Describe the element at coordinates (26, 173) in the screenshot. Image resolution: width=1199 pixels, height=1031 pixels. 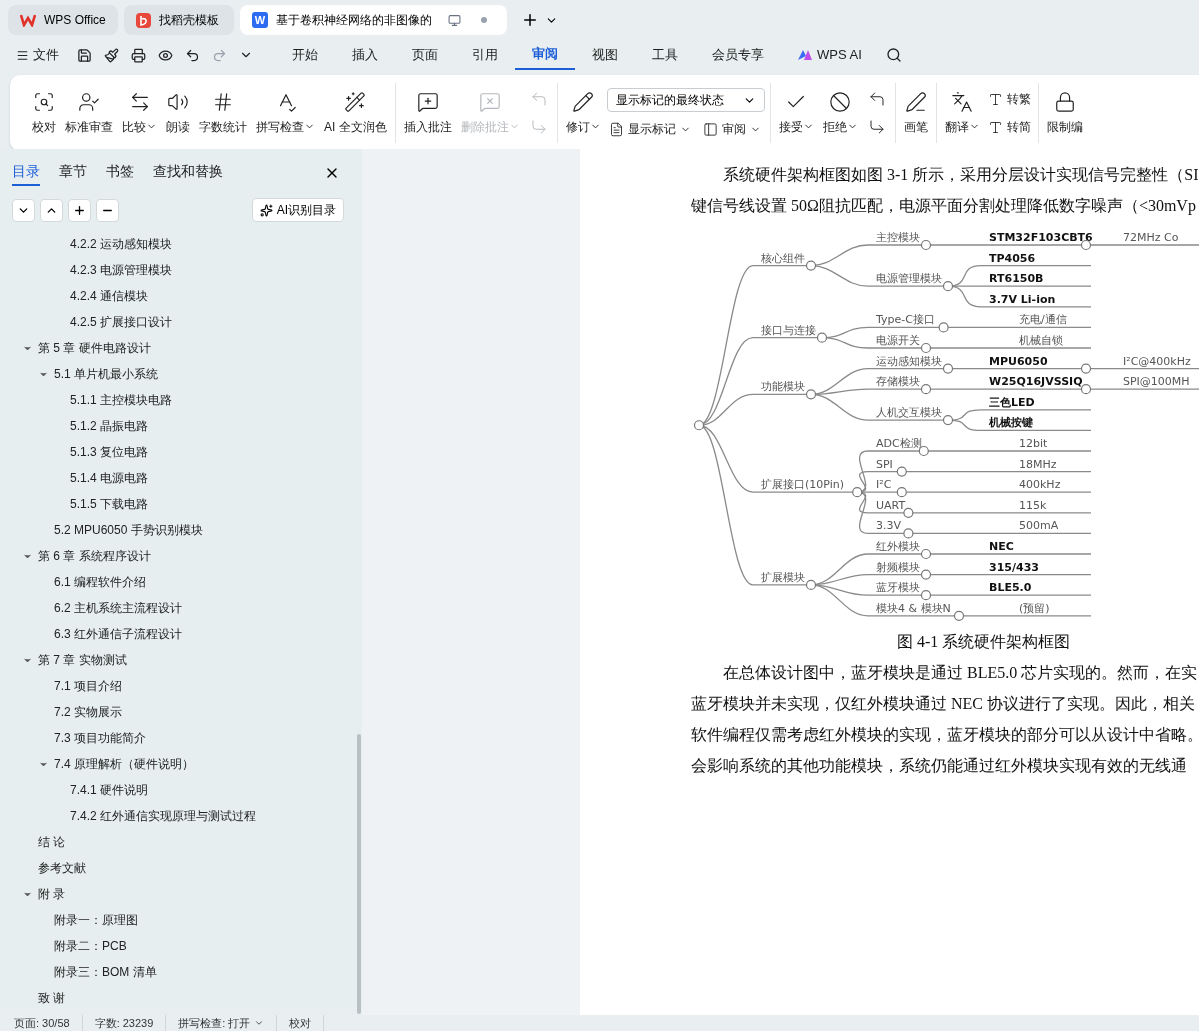
I see `sidebar-tab: 目录` at that location.